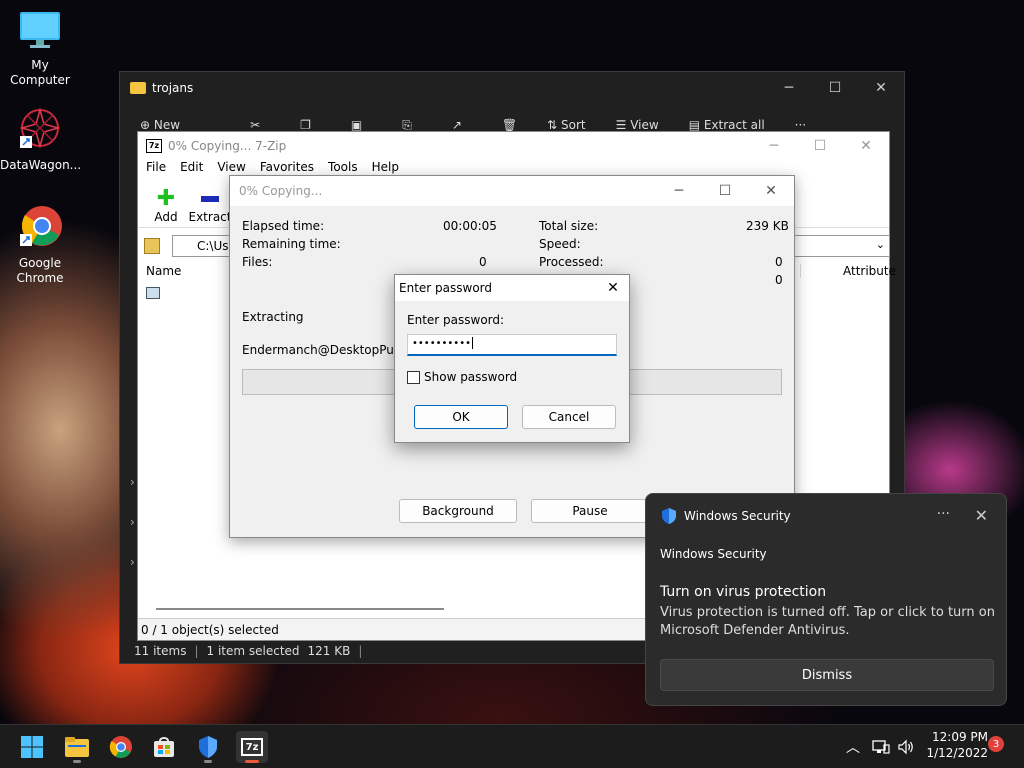 Image resolution: width=1024 pixels, height=768 pixels. Describe the element at coordinates (943, 514) in the screenshot. I see `toast-more-icon: ···` at that location.